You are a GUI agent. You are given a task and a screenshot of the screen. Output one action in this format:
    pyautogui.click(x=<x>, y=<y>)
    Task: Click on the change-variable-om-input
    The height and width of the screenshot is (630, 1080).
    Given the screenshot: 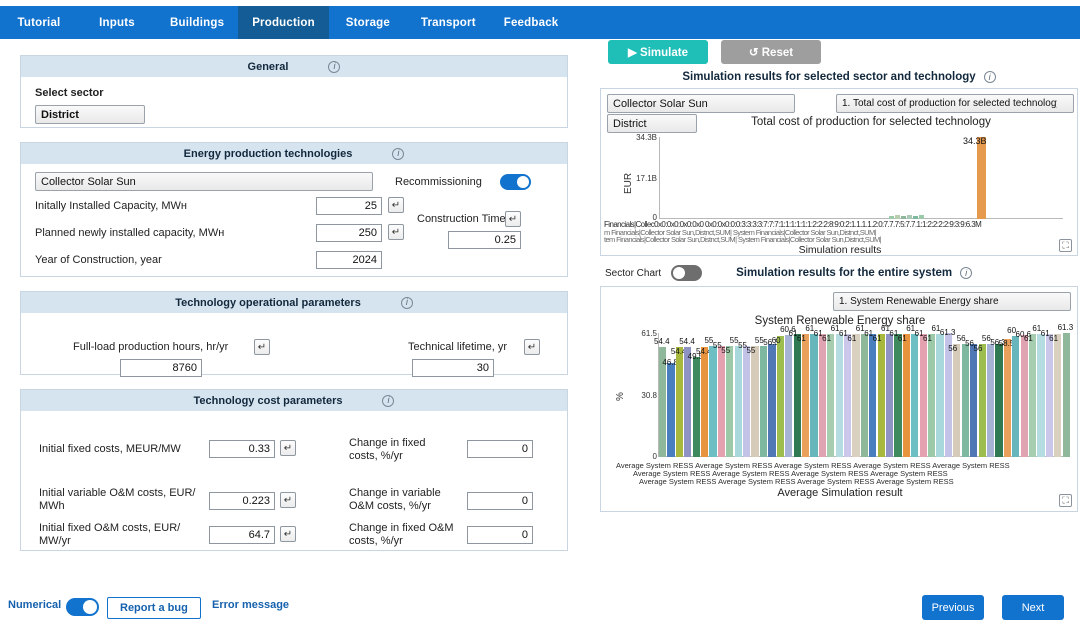 What is the action you would take?
    pyautogui.click(x=500, y=501)
    